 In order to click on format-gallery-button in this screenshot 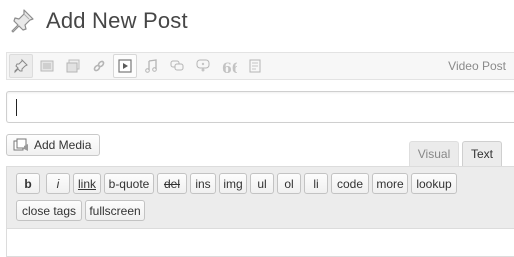, I will do `click(73, 66)`.